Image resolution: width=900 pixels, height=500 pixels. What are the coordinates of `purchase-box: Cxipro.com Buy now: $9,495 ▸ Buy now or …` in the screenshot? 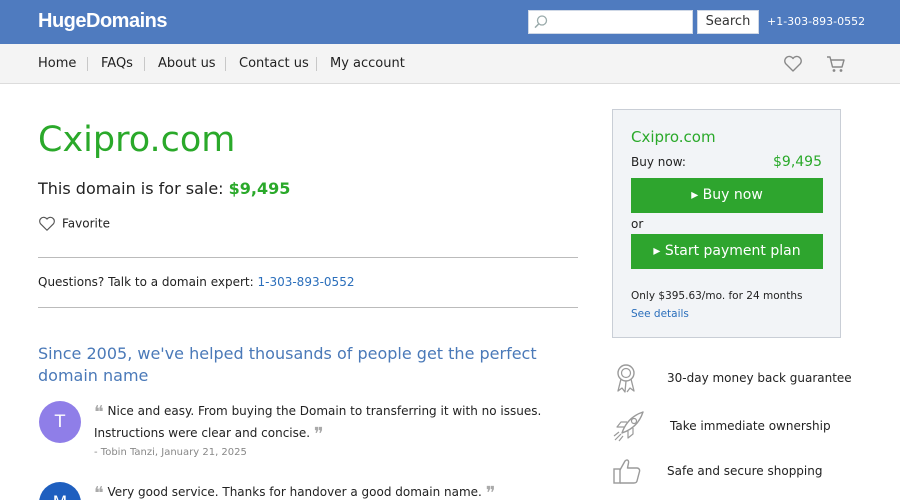 It's located at (726, 223).